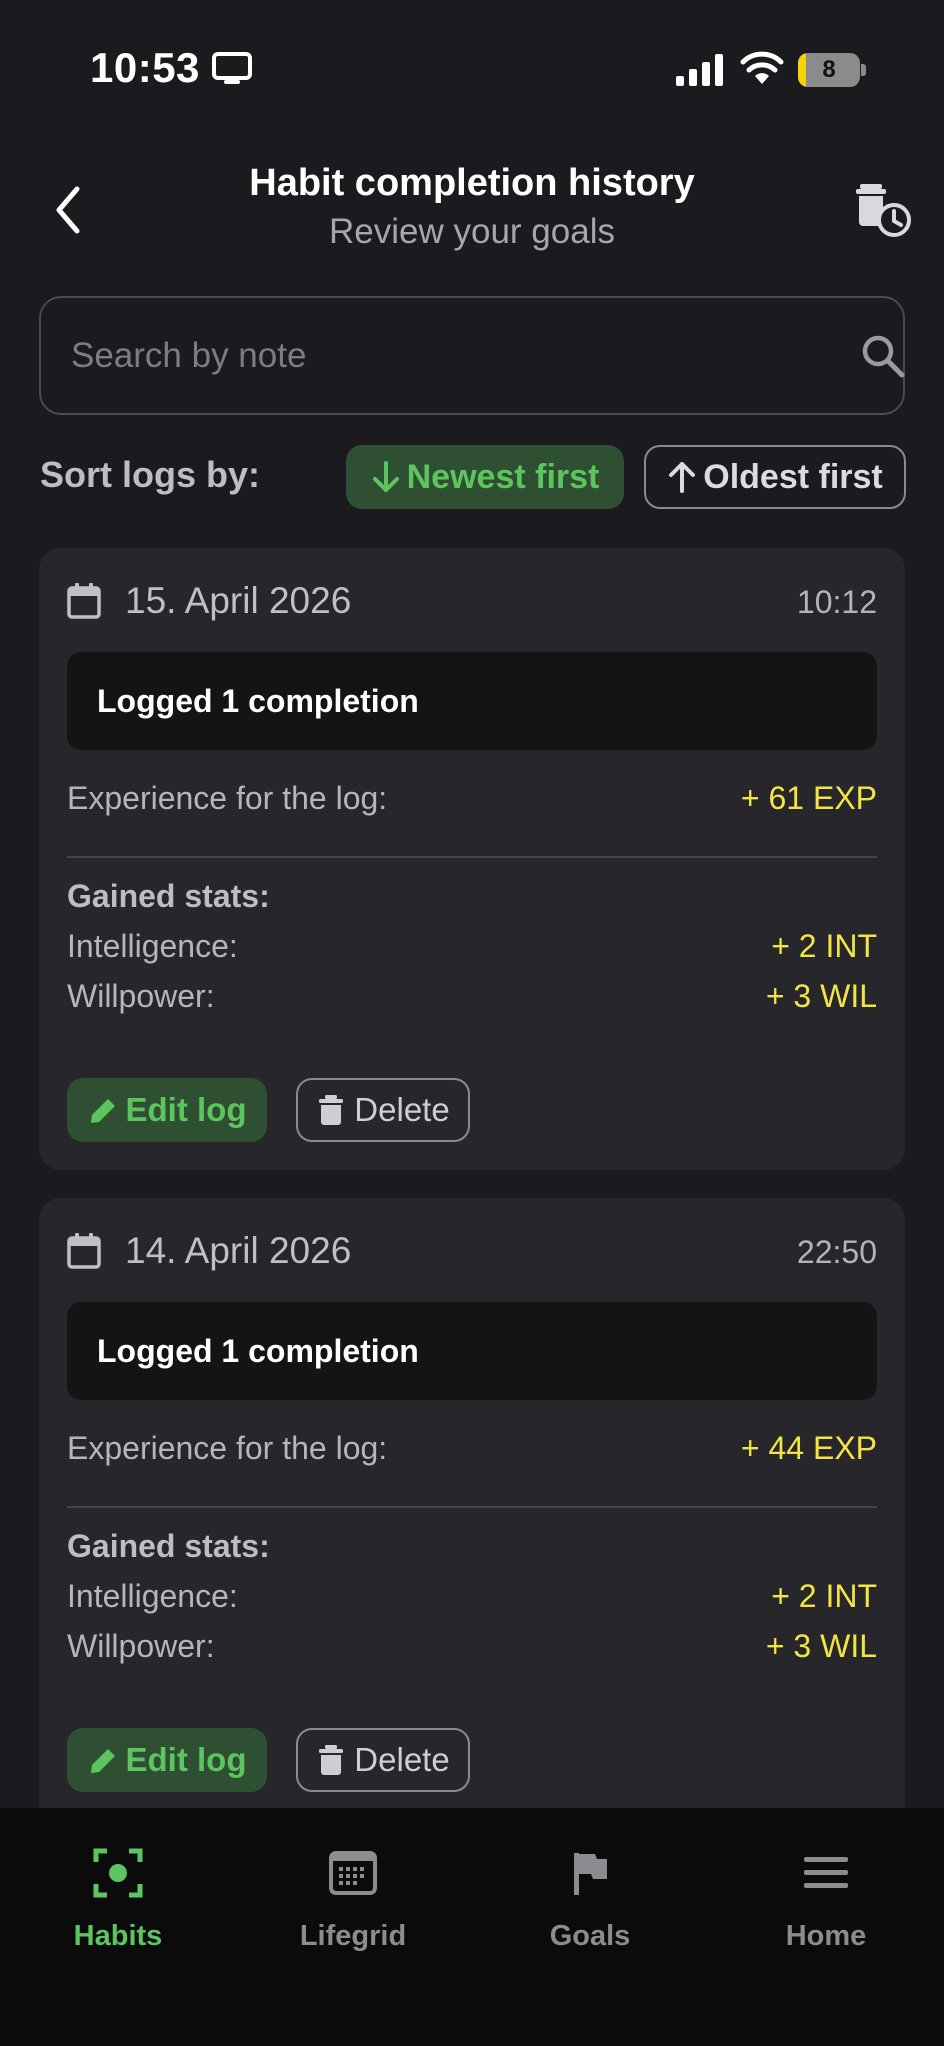 The width and height of the screenshot is (944, 2046). What do you see at coordinates (118, 1873) in the screenshot?
I see `habits-icon` at bounding box center [118, 1873].